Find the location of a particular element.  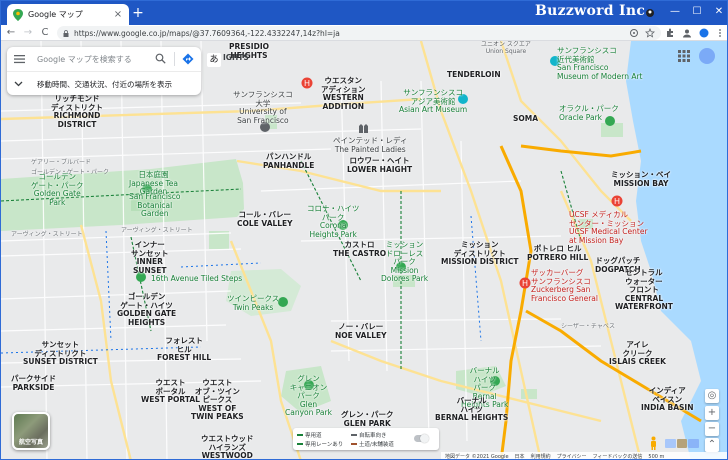

menu-dots-icon is located at coordinates (720, 33).